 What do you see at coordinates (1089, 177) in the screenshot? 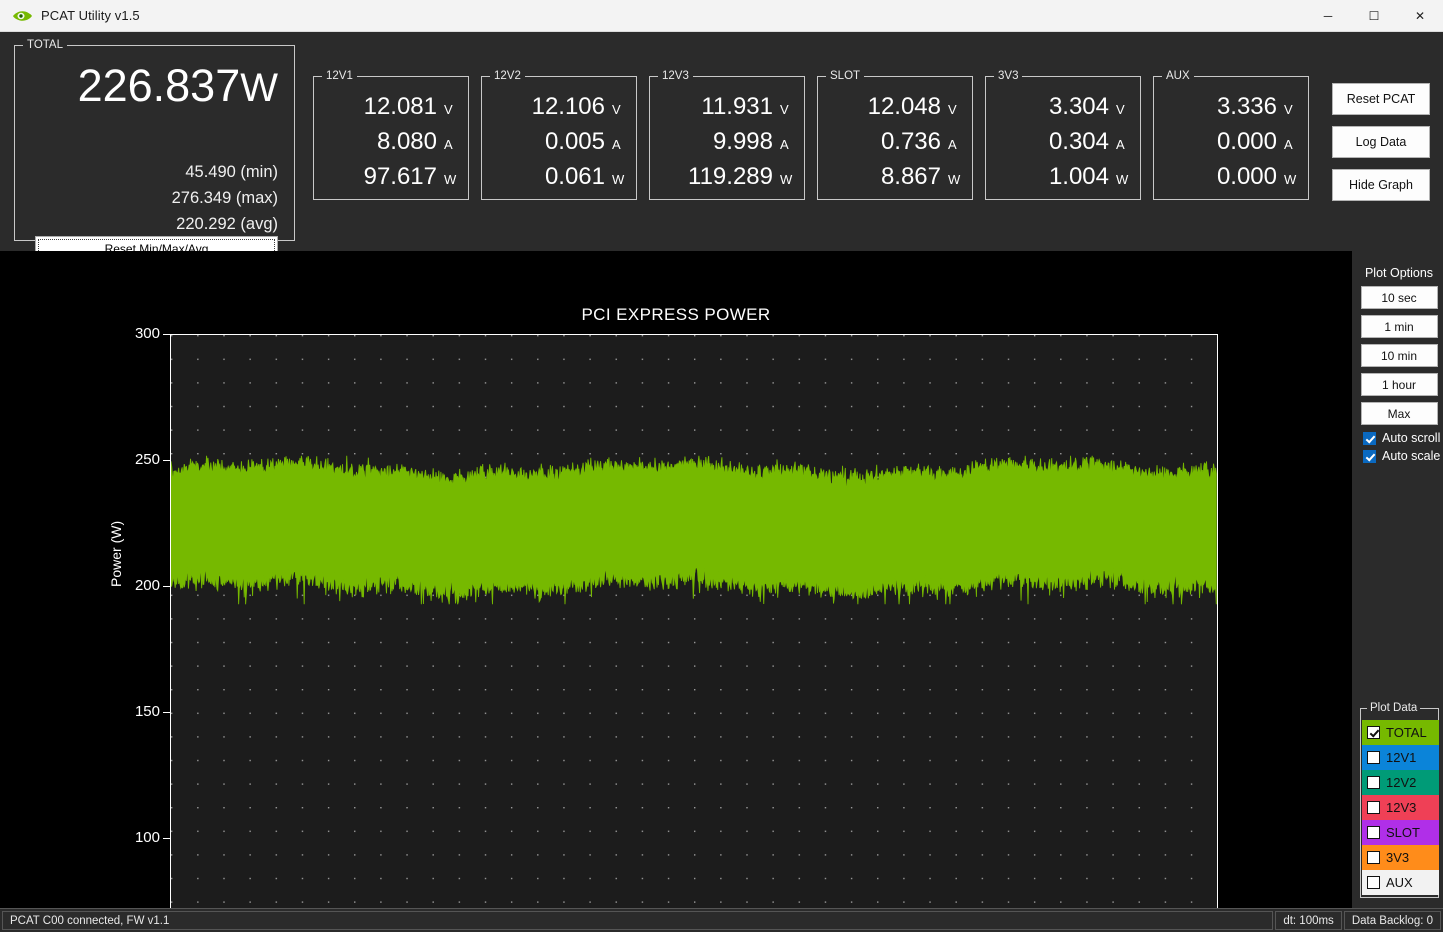
I see `rail-power-row: 1.004 W` at bounding box center [1089, 177].